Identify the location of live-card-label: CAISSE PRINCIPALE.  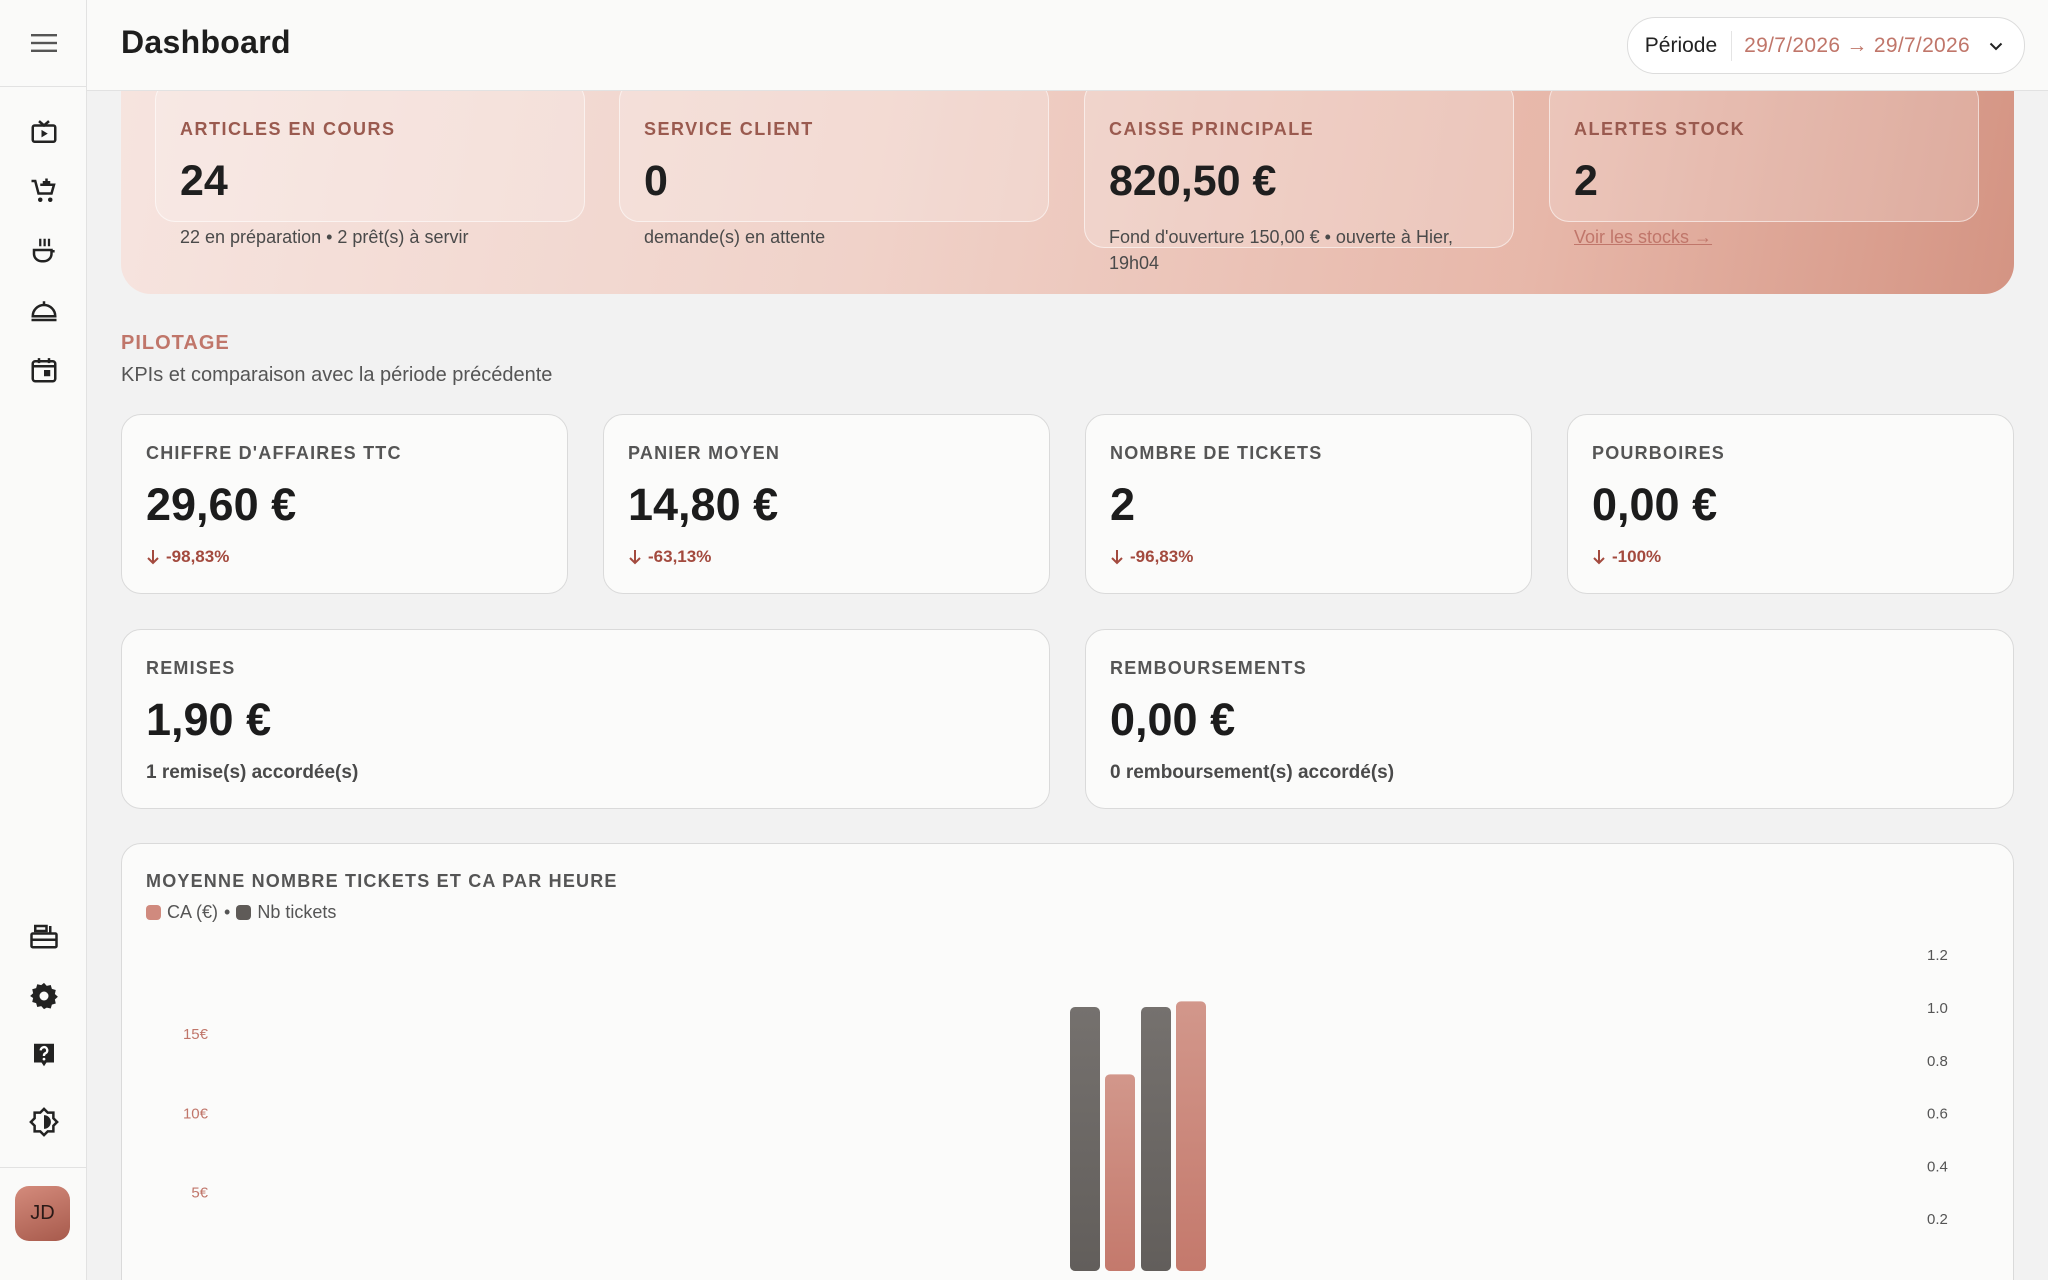
(1212, 129).